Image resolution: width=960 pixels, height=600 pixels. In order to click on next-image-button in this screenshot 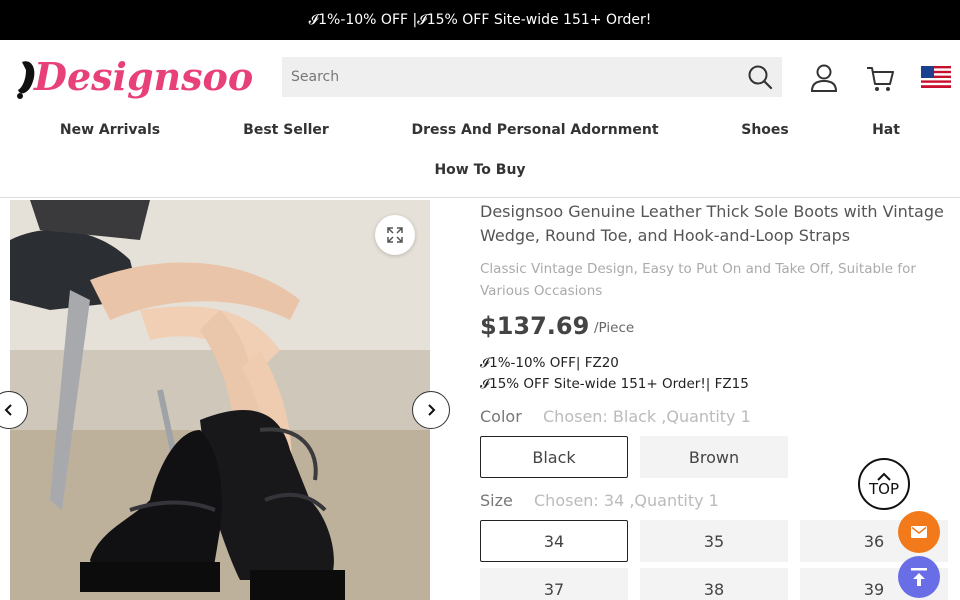, I will do `click(431, 410)`.